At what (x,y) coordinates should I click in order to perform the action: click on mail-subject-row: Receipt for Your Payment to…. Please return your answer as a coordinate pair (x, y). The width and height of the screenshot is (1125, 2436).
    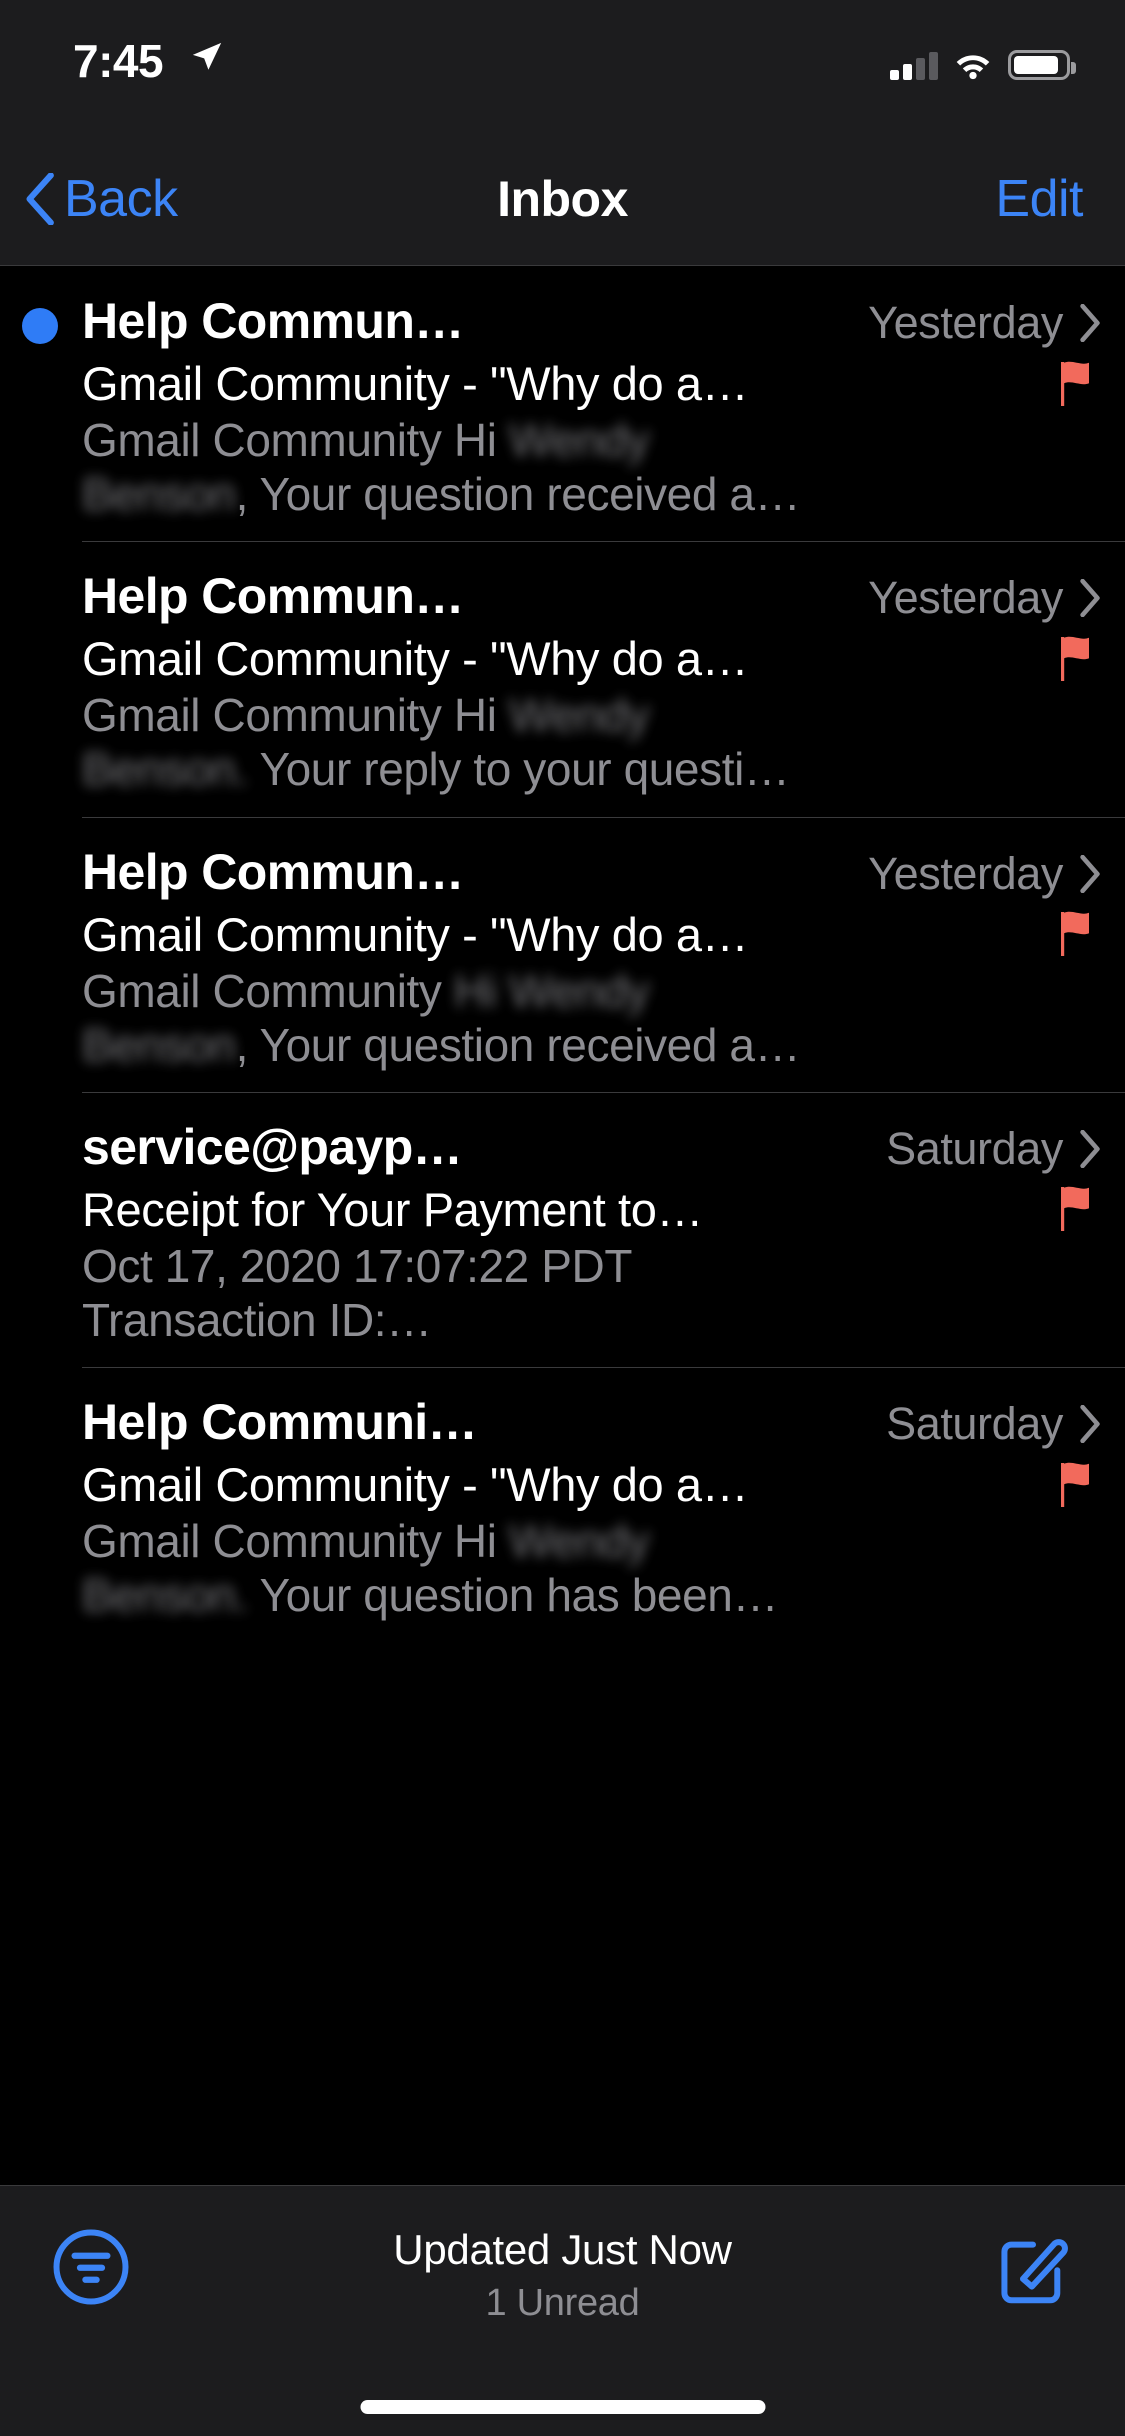
    Looking at the image, I should click on (562, 1206).